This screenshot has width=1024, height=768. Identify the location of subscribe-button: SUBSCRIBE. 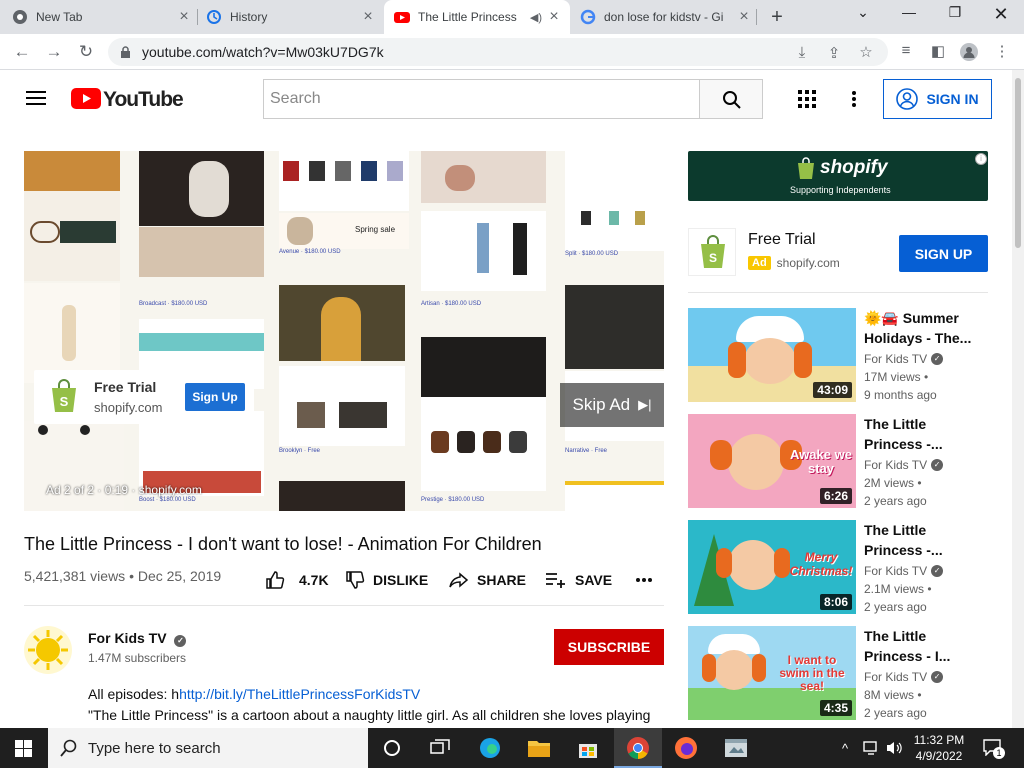
(609, 647).